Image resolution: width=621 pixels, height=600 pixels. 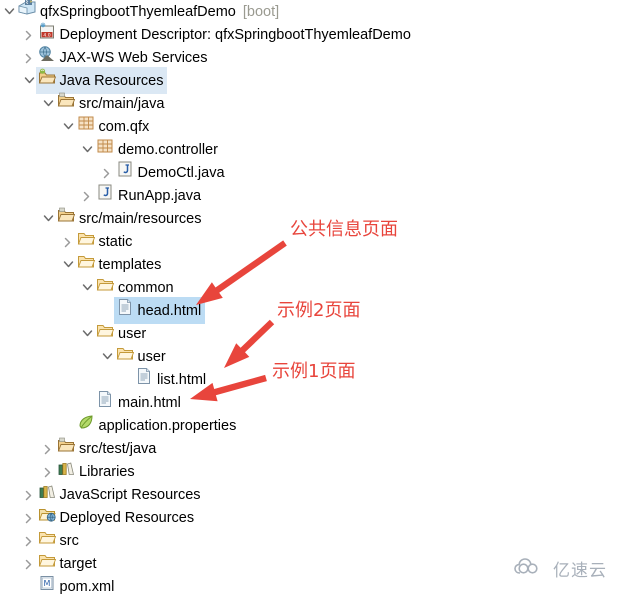 What do you see at coordinates (310, 126) in the screenshot?
I see `tree-item: com.qfx` at bounding box center [310, 126].